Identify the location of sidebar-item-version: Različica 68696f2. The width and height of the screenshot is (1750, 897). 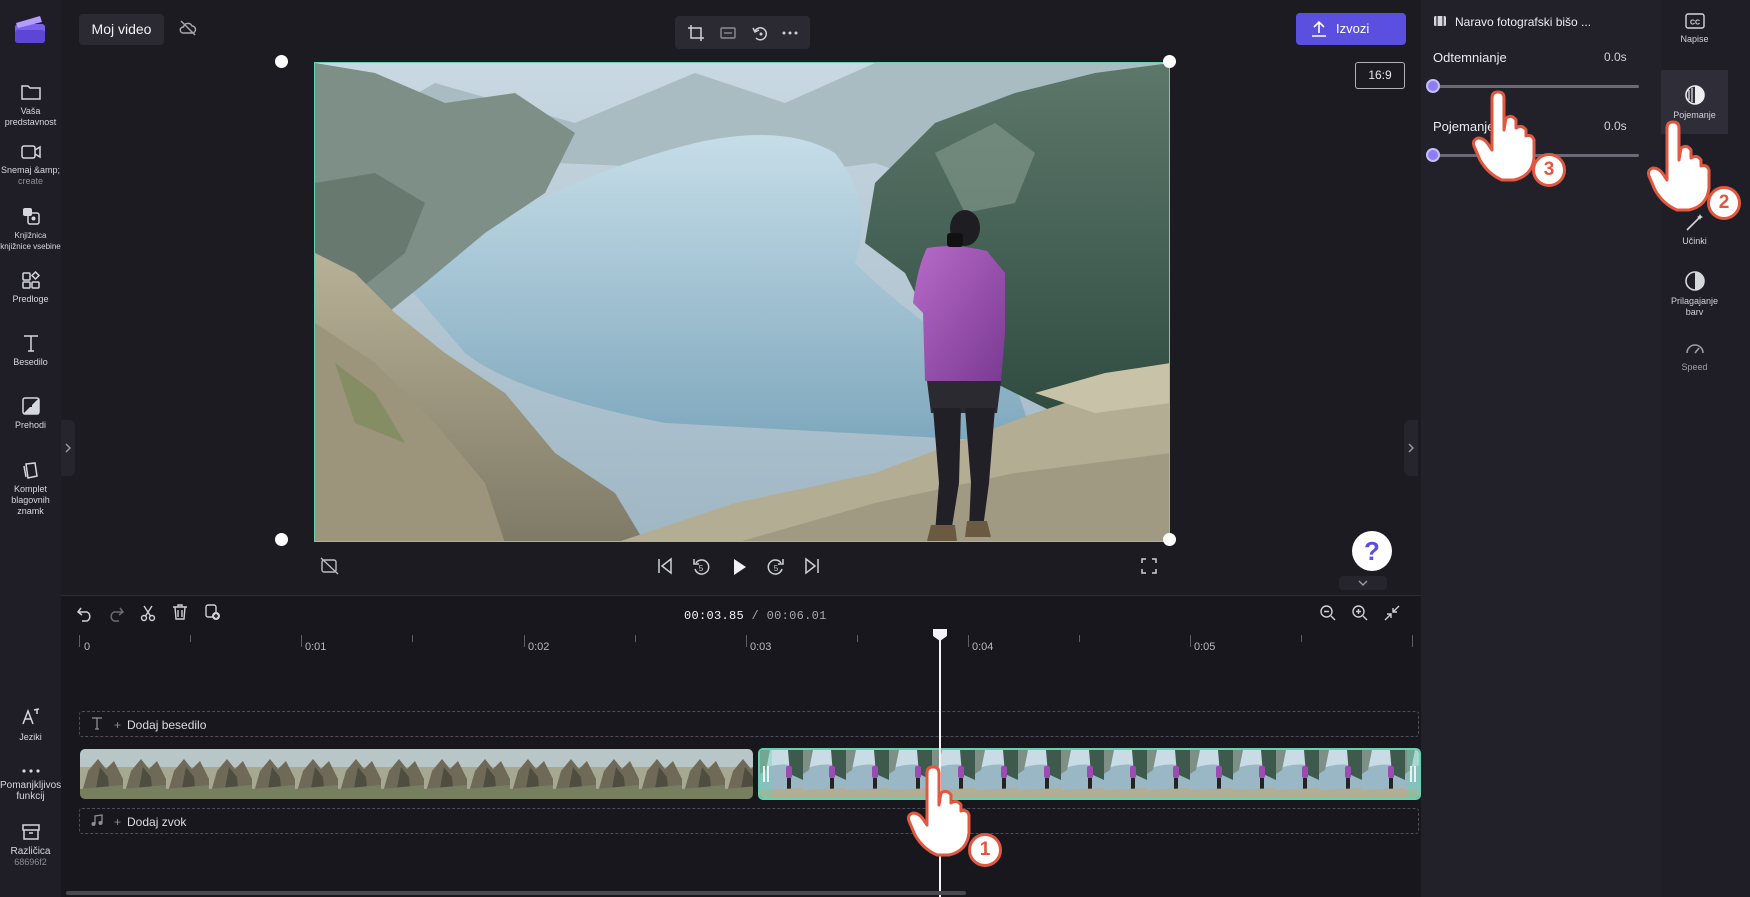
(30, 844).